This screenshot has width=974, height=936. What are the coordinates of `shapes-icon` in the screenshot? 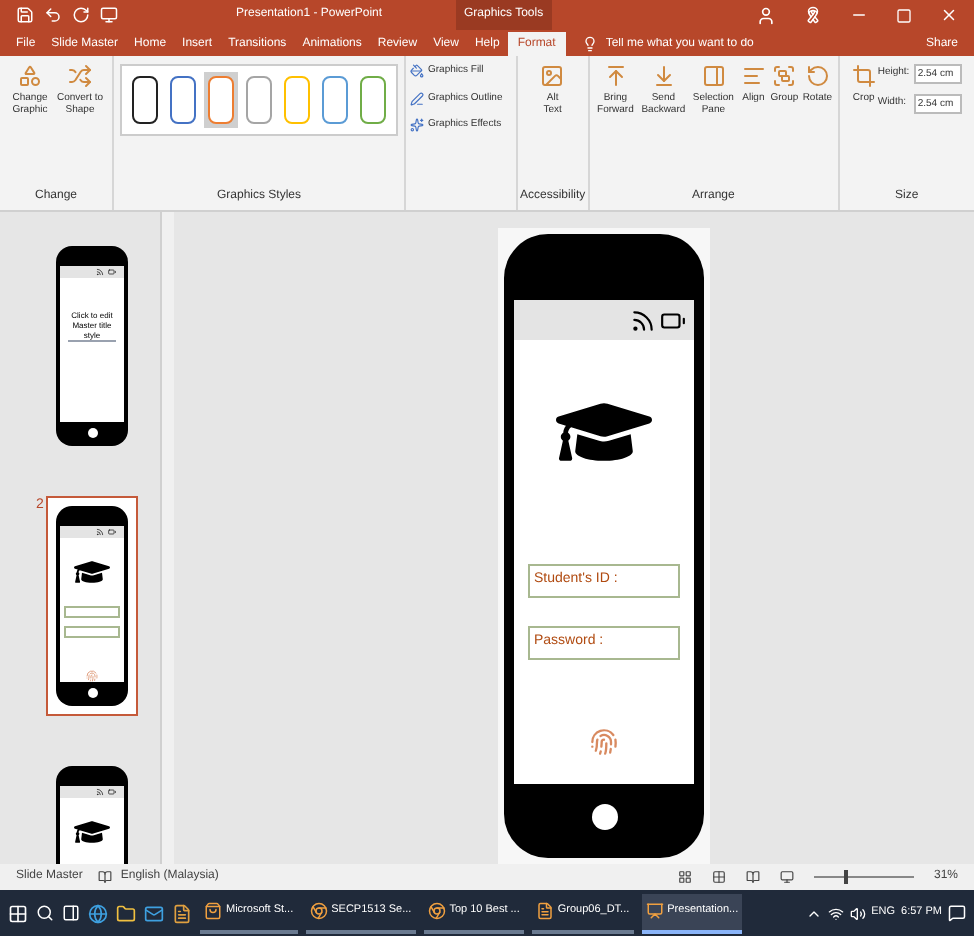 It's located at (30, 76).